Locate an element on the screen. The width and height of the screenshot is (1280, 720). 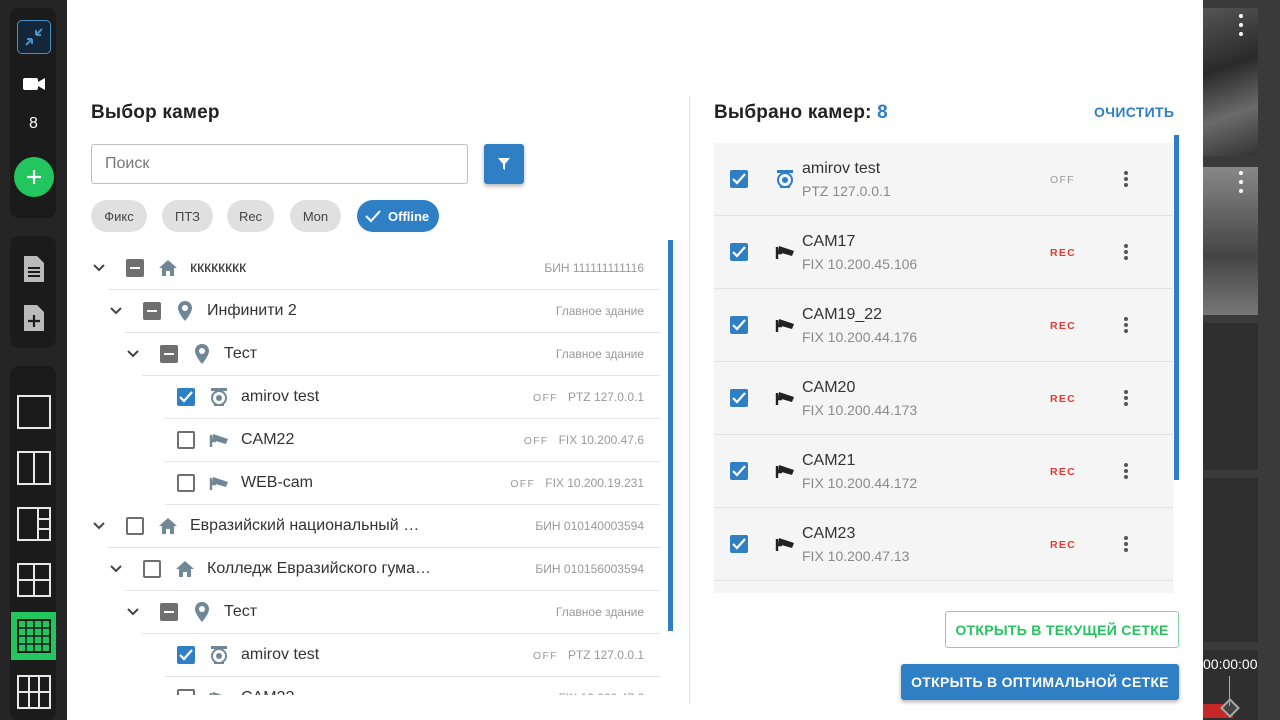
tree-item-meta: БИН 111111111116 is located at coordinates (594, 268).